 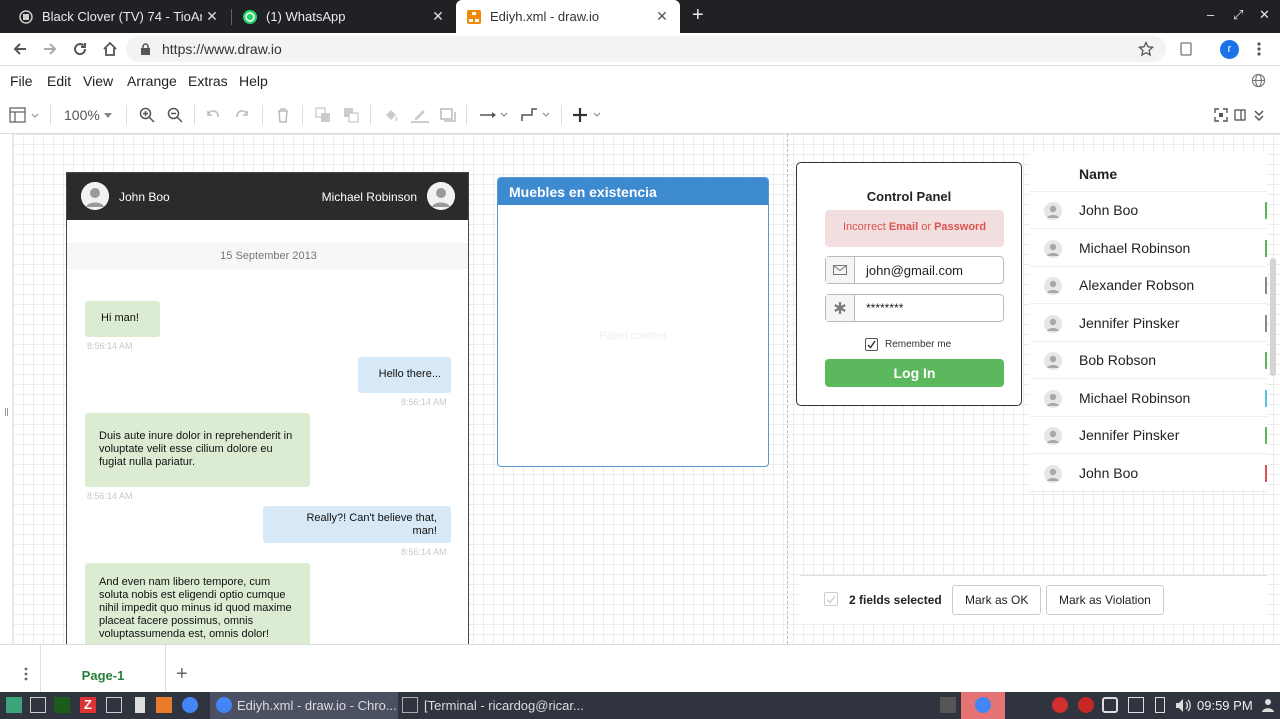 What do you see at coordinates (351, 115) in the screenshot?
I see `to-back-icon` at bounding box center [351, 115].